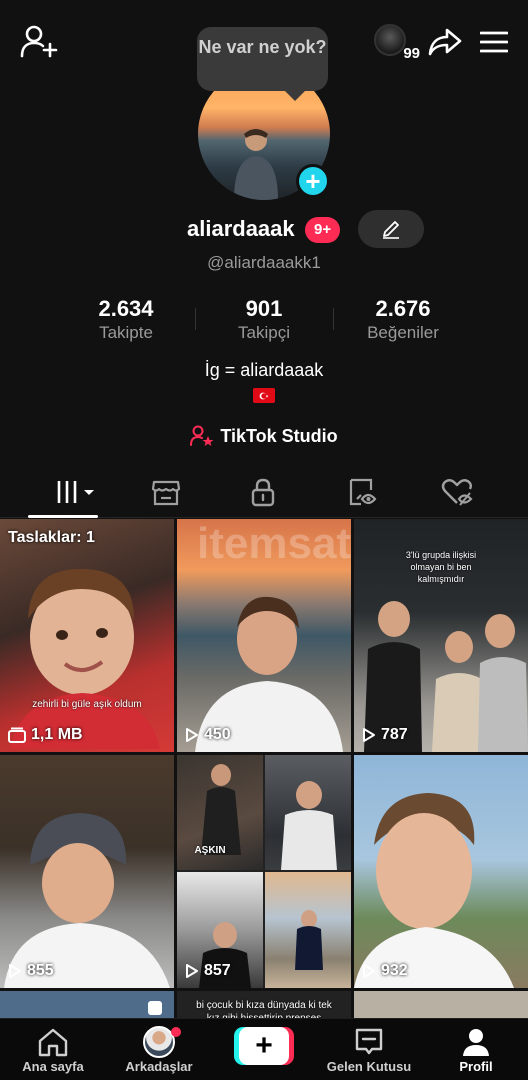 Image resolution: width=528 pixels, height=1080 pixels. Describe the element at coordinates (51, 537) in the screenshot. I see `drafts-label: Taslaklar: 1` at that location.